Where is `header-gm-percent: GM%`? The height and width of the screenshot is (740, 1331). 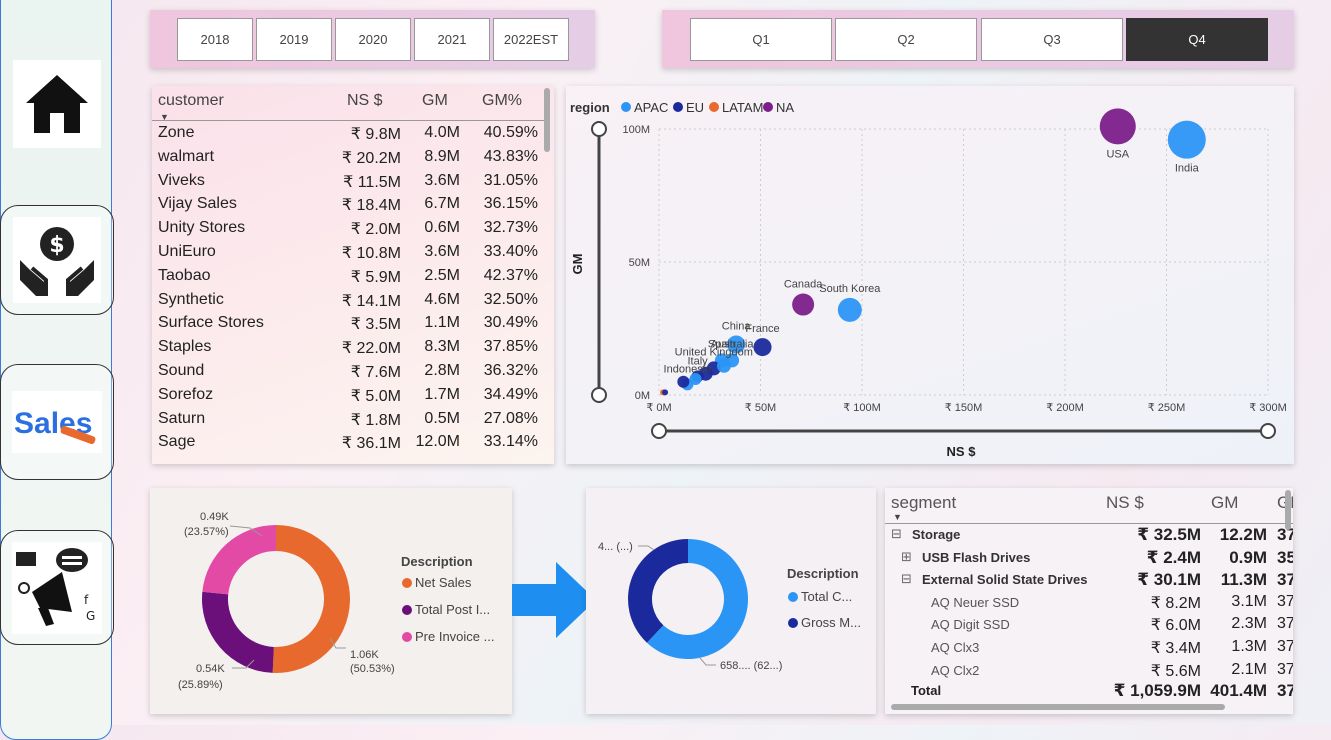 header-gm-percent: GM% is located at coordinates (502, 101).